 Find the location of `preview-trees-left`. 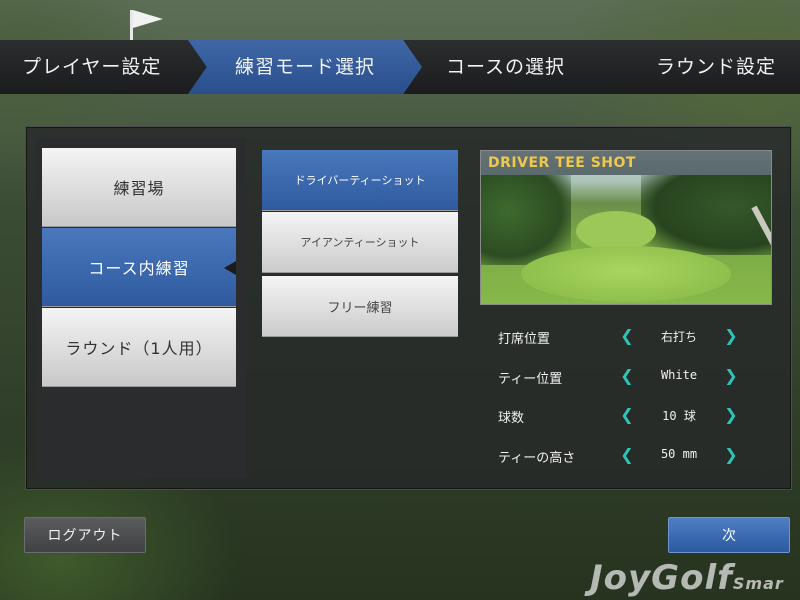

preview-trees-left is located at coordinates (526, 220).